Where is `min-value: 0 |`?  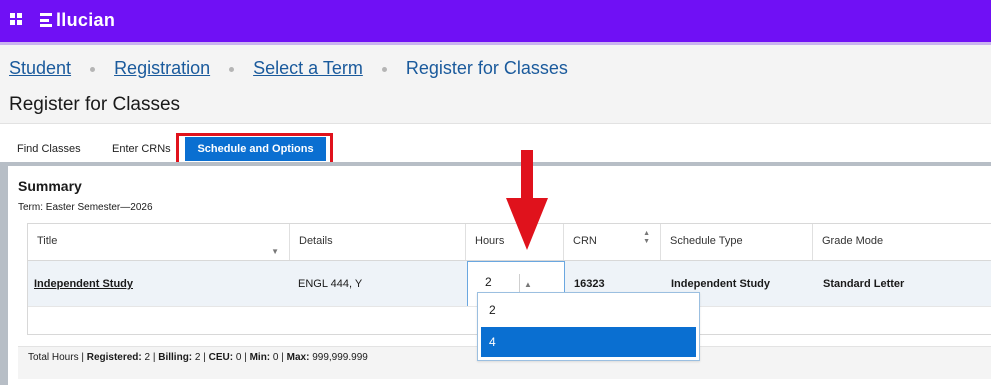
min-value: 0 | is located at coordinates (278, 357).